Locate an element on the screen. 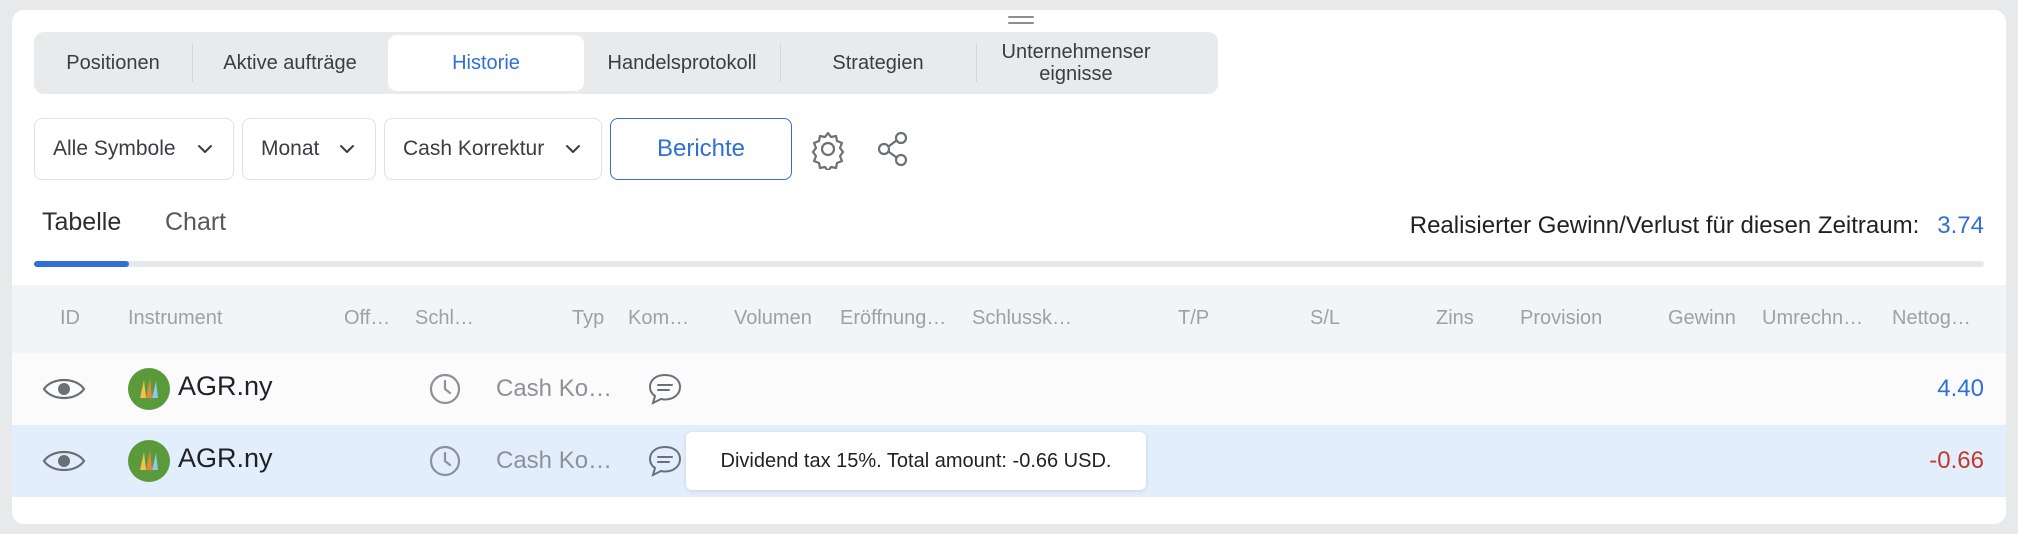 The image size is (2018, 534). type-filter-dropdown: Cash Korrektur is located at coordinates (493, 149).